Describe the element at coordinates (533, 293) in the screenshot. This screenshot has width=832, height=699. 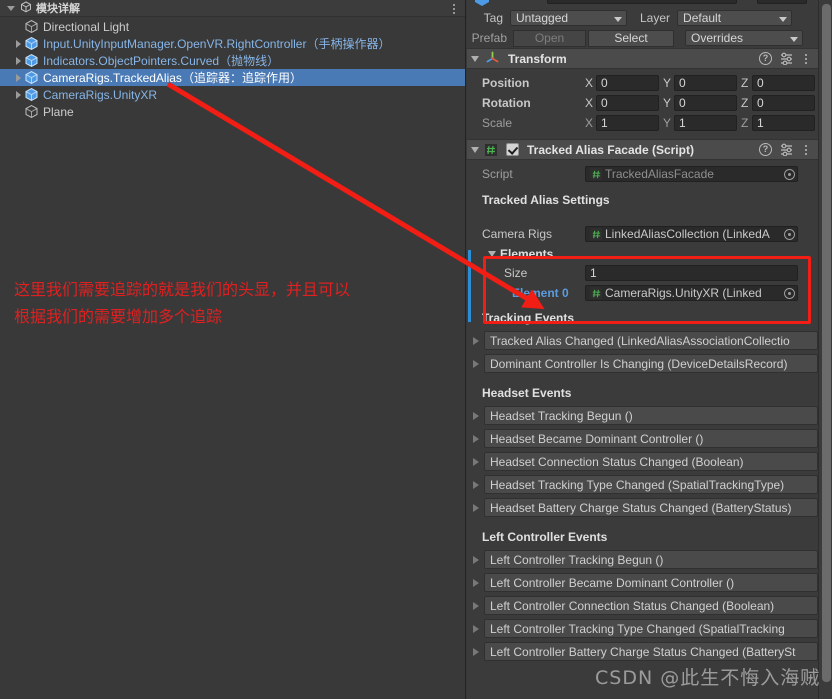
I see `element-0-label: Element 0` at that location.